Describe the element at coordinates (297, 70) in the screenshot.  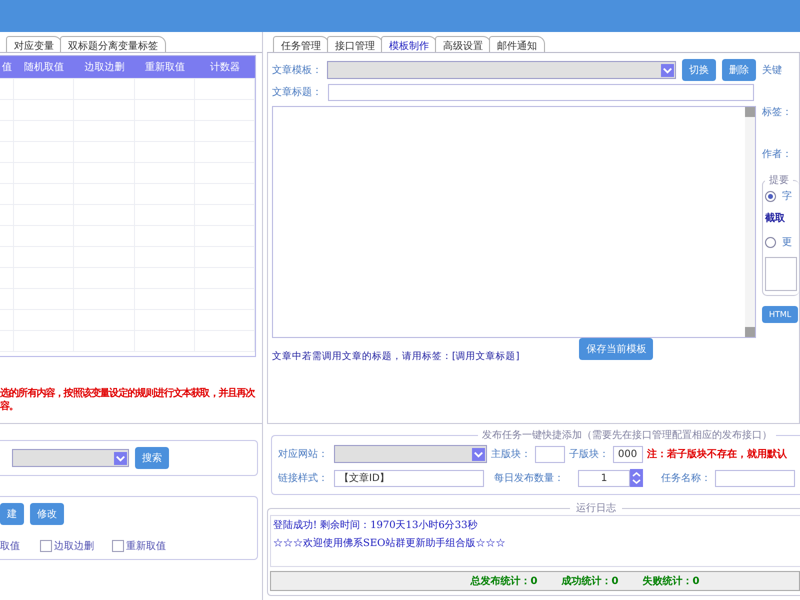
I see `field-label: 文章模板：` at that location.